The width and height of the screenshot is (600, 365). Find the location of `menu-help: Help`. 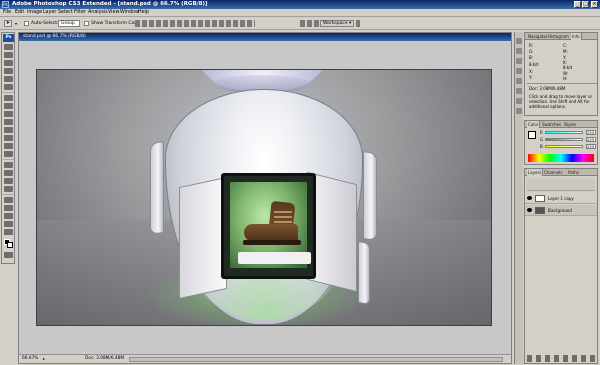

menu-help: Help is located at coordinates (143, 12).